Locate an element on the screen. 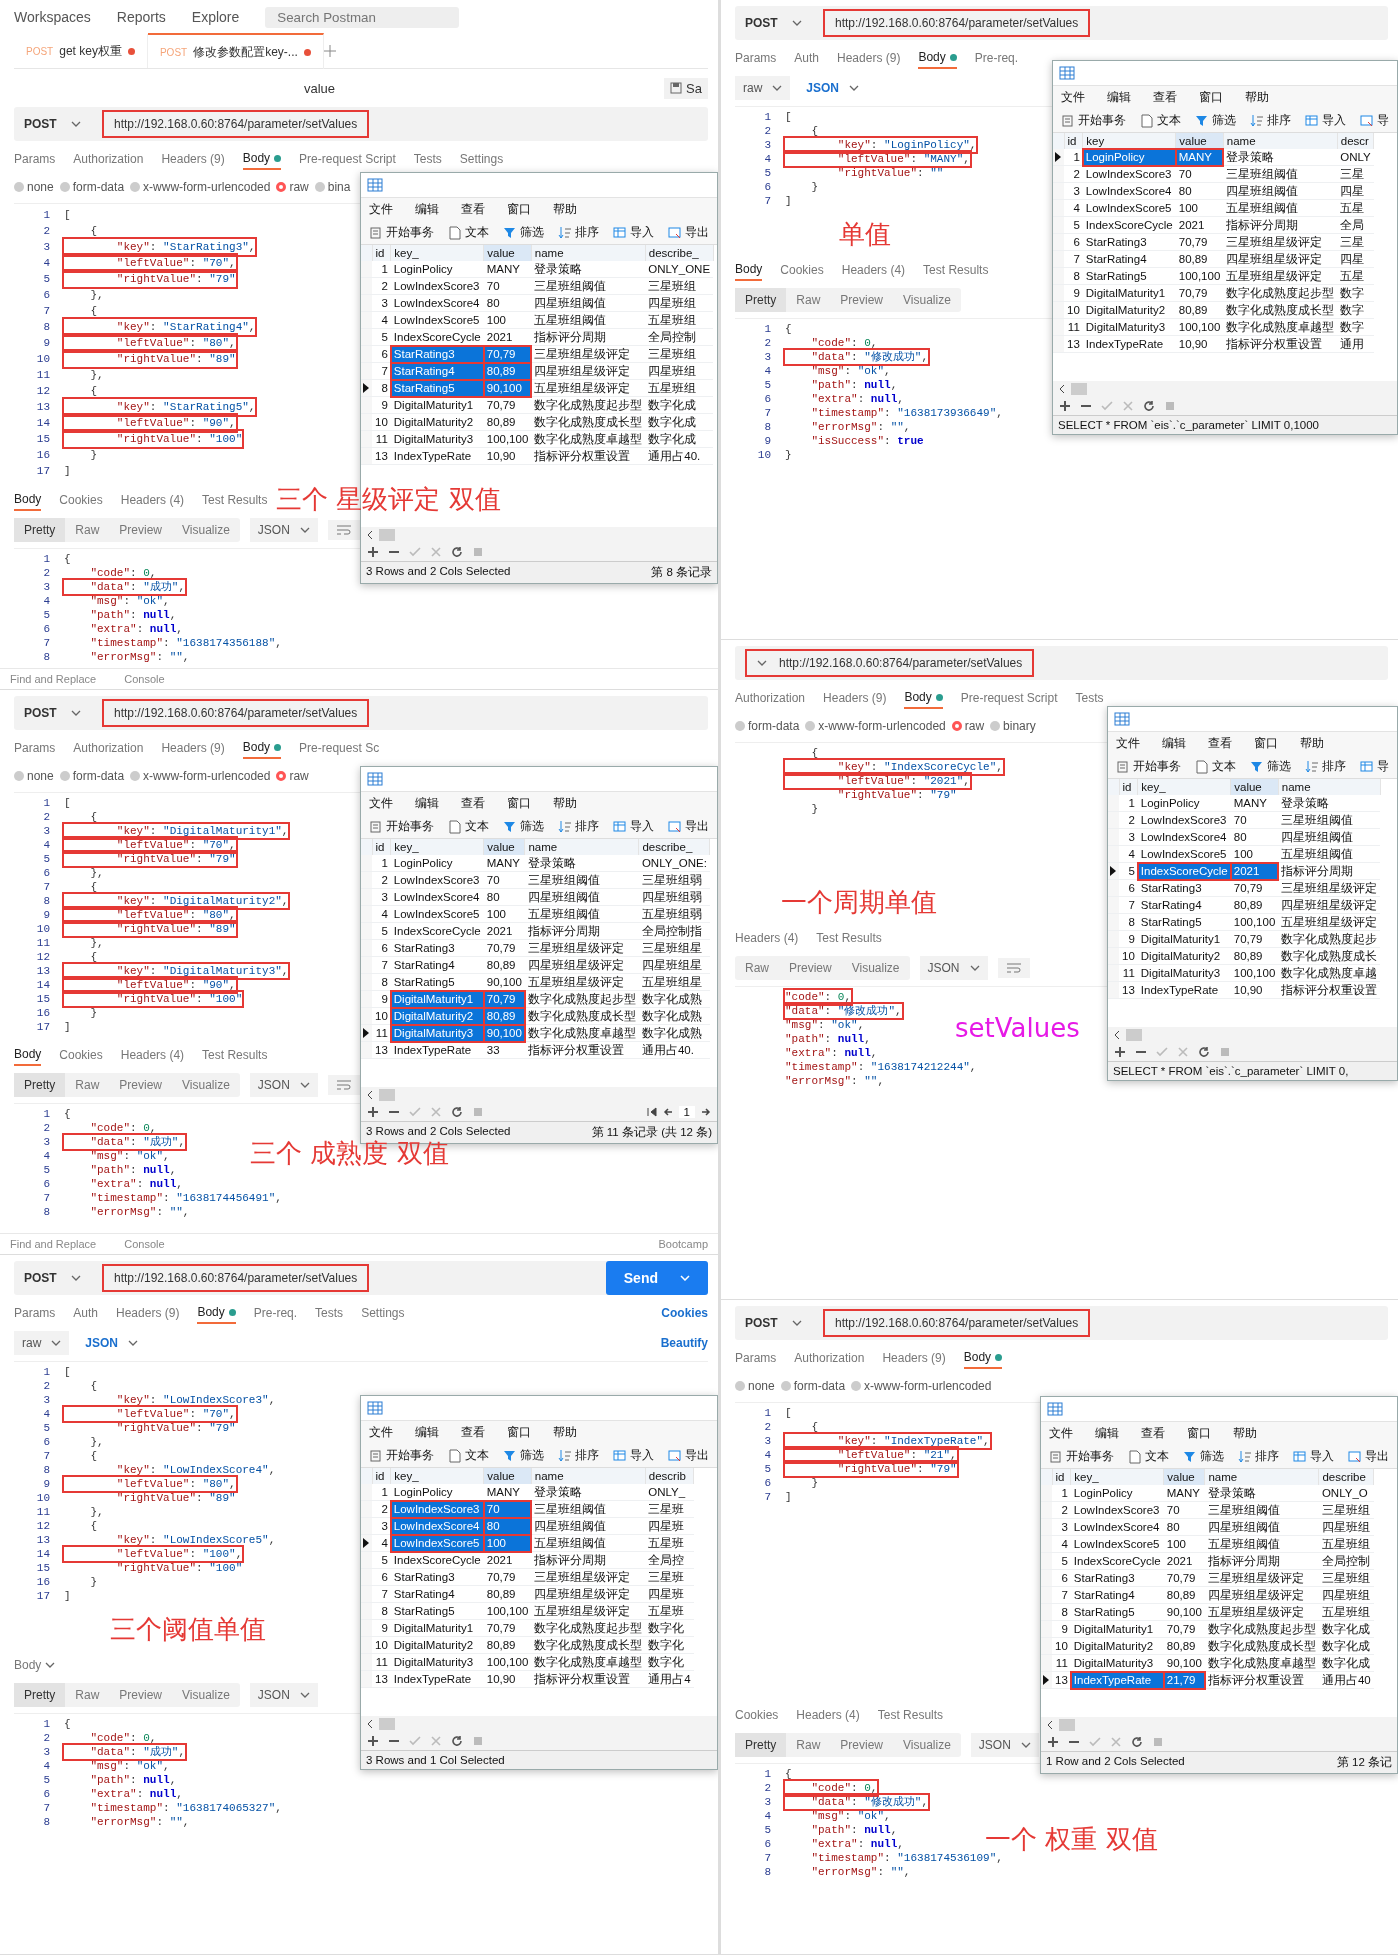 This screenshot has width=1398, height=1955. response-tab: Cookies is located at coordinates (81, 500).